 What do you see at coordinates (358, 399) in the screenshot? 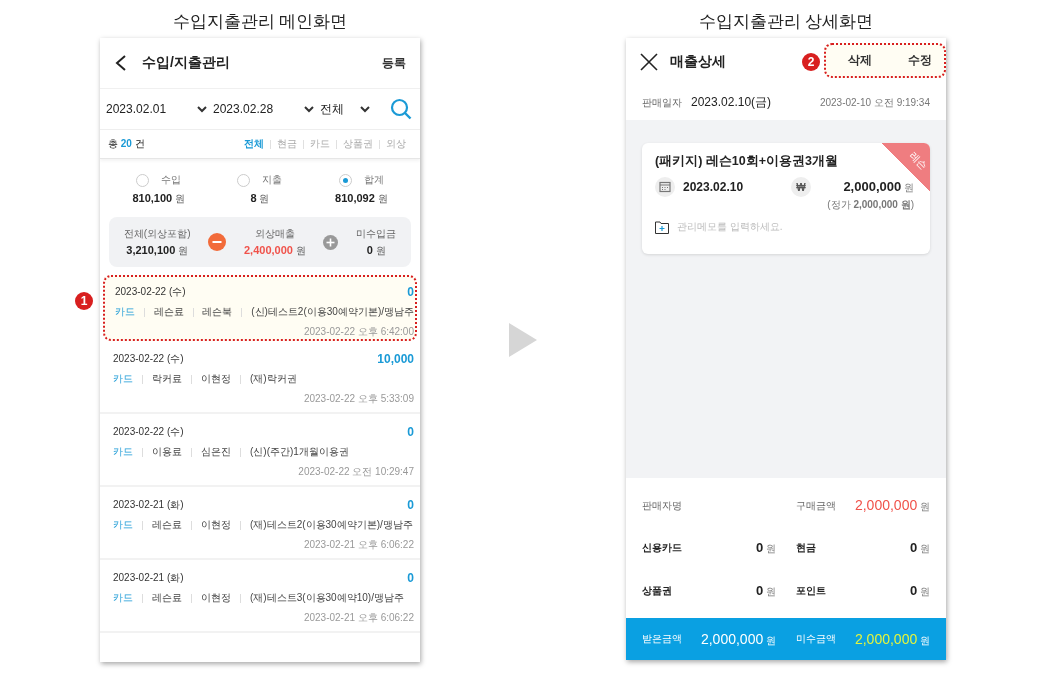
I see `transaction-timestamp: 2023-02-22 오후 5:33:09` at bounding box center [358, 399].